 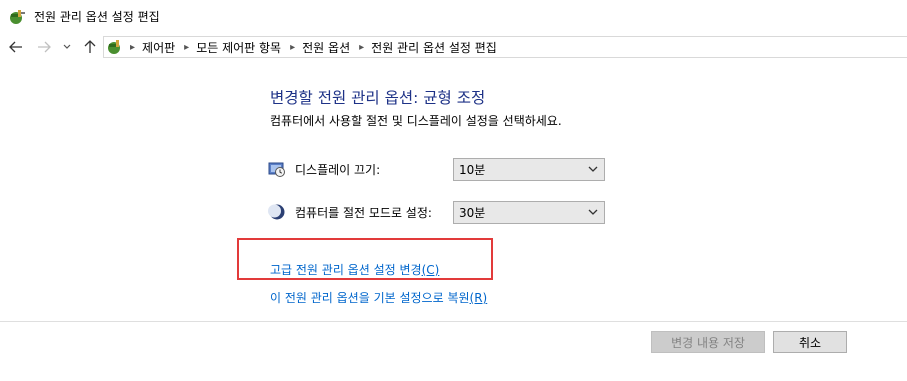 What do you see at coordinates (478, 298) in the screenshot?
I see `restore-defaults-link-accel: (R)` at bounding box center [478, 298].